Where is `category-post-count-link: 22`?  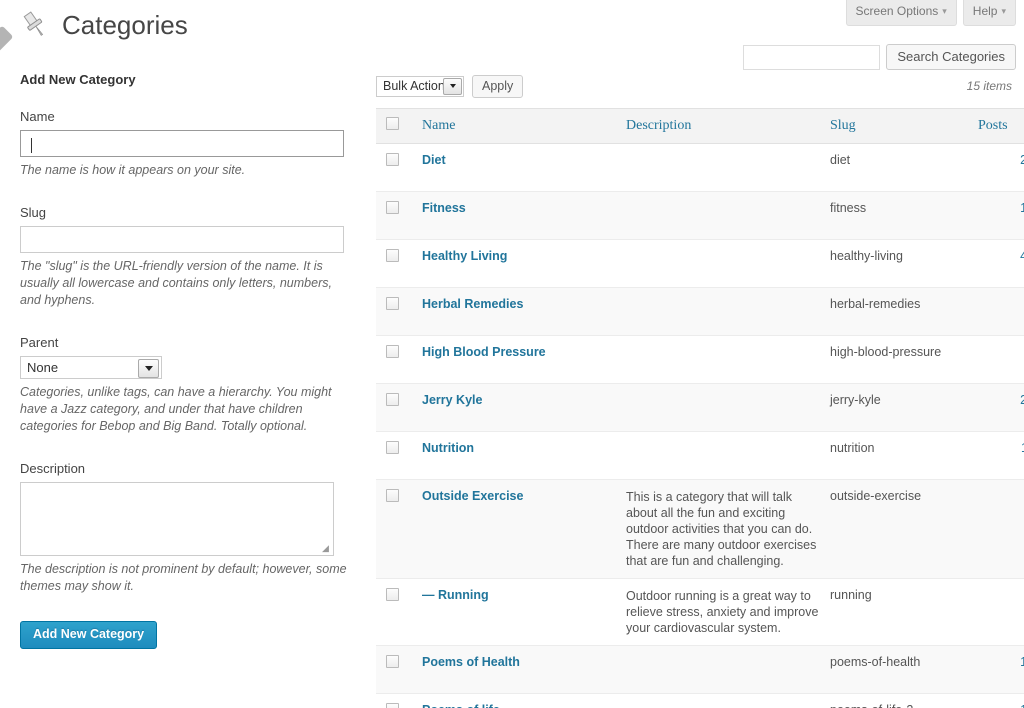 category-post-count-link: 22 is located at coordinates (1022, 400).